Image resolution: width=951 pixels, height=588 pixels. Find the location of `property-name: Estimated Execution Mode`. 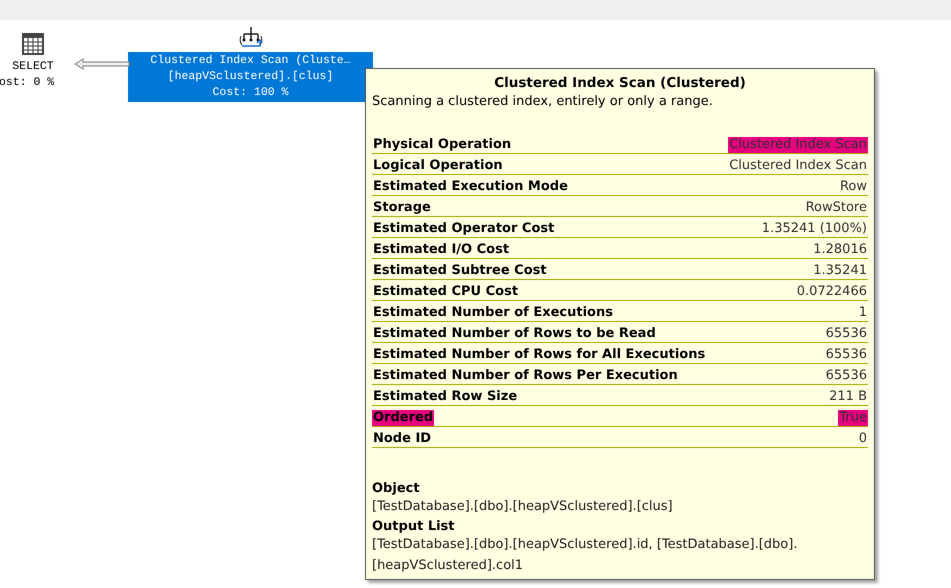

property-name: Estimated Execution Mode is located at coordinates (470, 187).